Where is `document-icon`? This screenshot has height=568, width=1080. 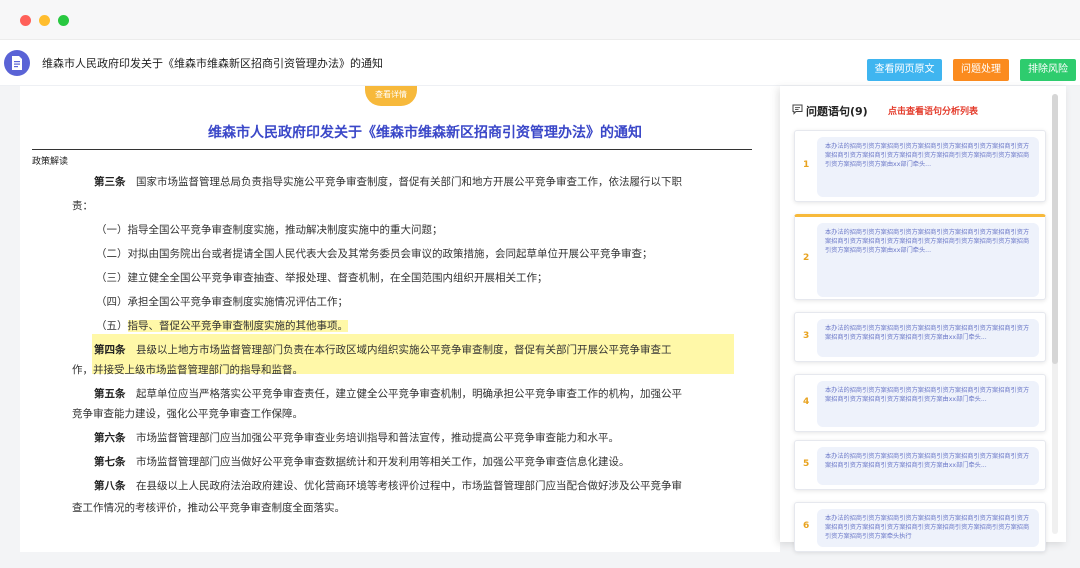
document-icon is located at coordinates (17, 63).